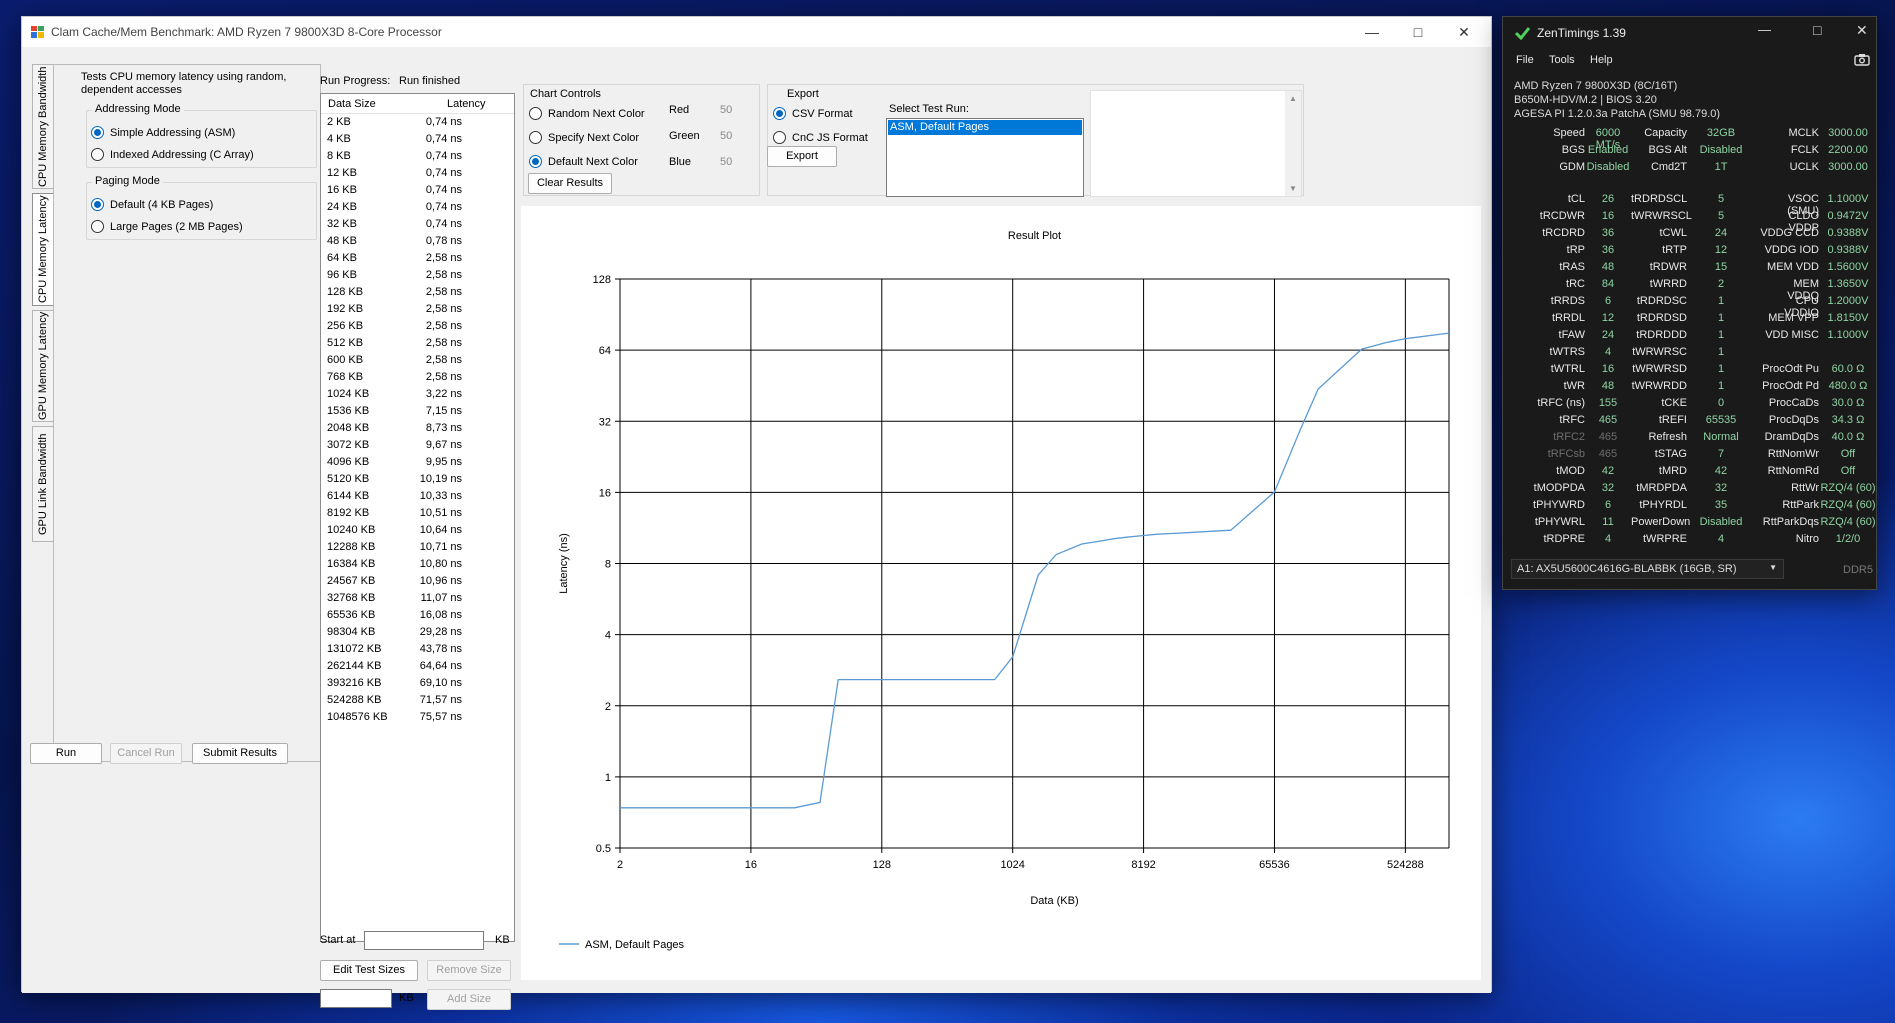  What do you see at coordinates (424, 940) in the screenshot?
I see `start-at-input` at bounding box center [424, 940].